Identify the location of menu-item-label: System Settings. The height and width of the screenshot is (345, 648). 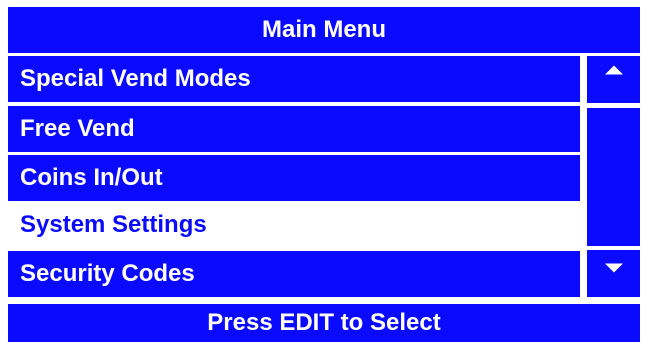
(113, 224).